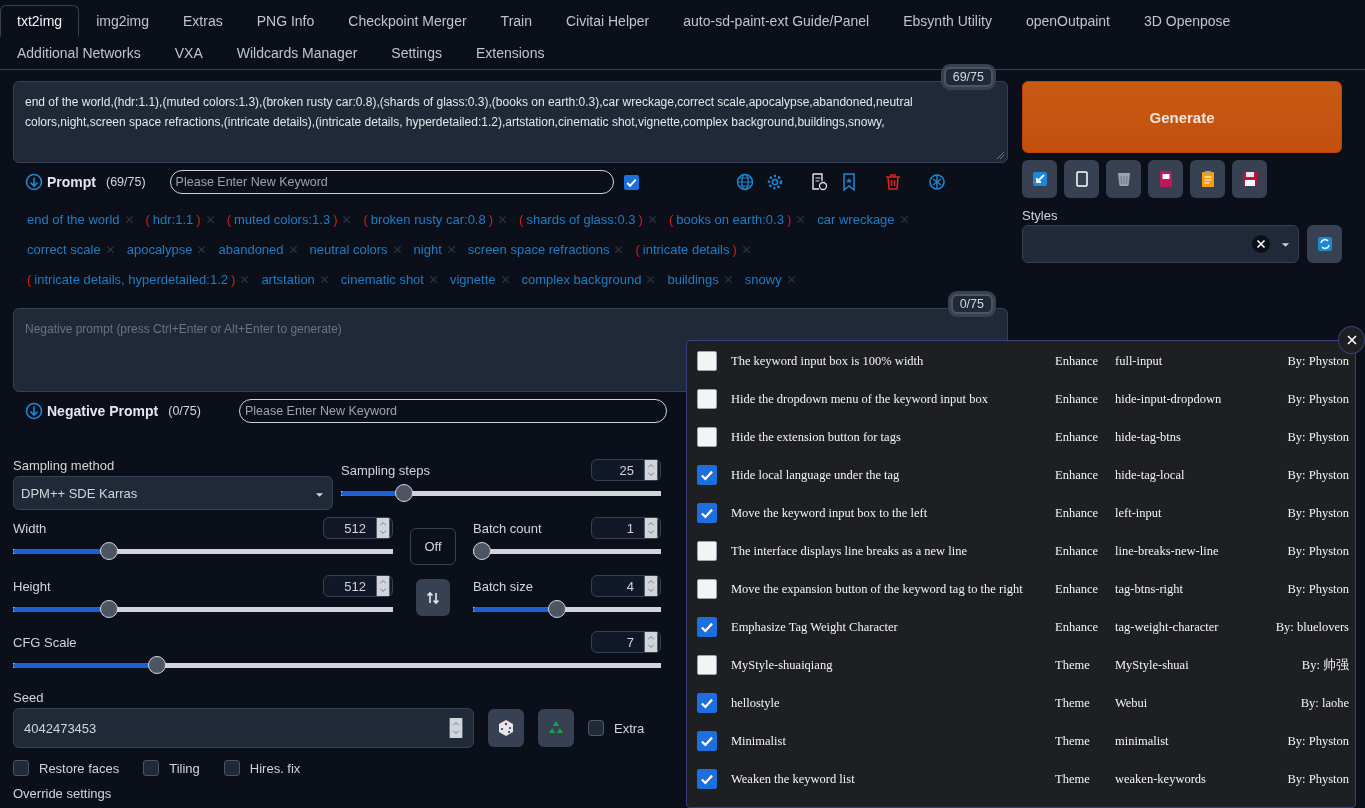 This screenshot has height=808, width=1365. Describe the element at coordinates (1351, 340) in the screenshot. I see `close-button` at that location.